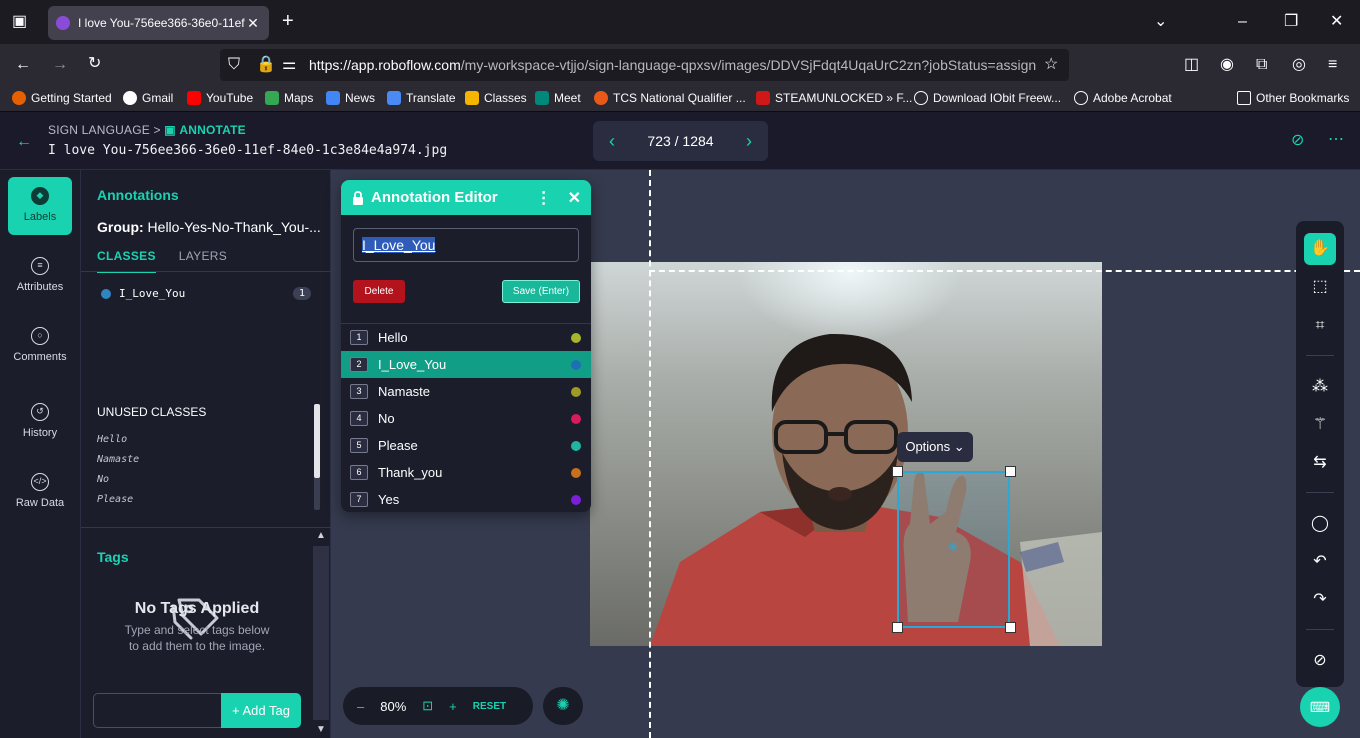 The image size is (1360, 738). What do you see at coordinates (60, 65) in the screenshot?
I see `forward-icon: →` at bounding box center [60, 65].